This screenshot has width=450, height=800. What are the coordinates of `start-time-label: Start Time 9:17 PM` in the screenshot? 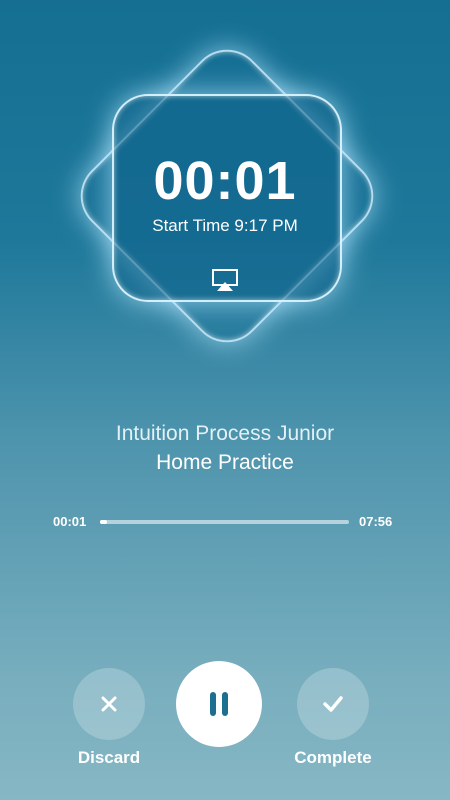 It's located at (225, 225).